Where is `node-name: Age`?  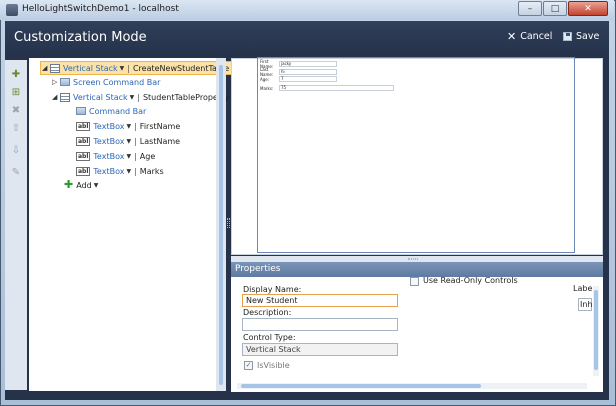 node-name: Age is located at coordinates (147, 156).